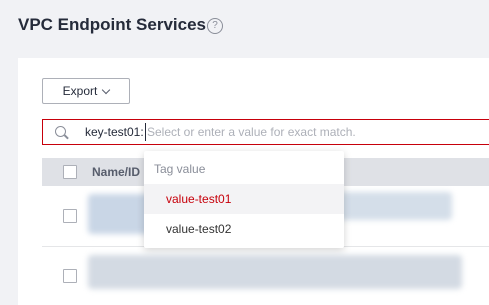 The image size is (489, 305). Describe the element at coordinates (114, 132) in the screenshot. I see `search-tag-key: key-test01:` at that location.